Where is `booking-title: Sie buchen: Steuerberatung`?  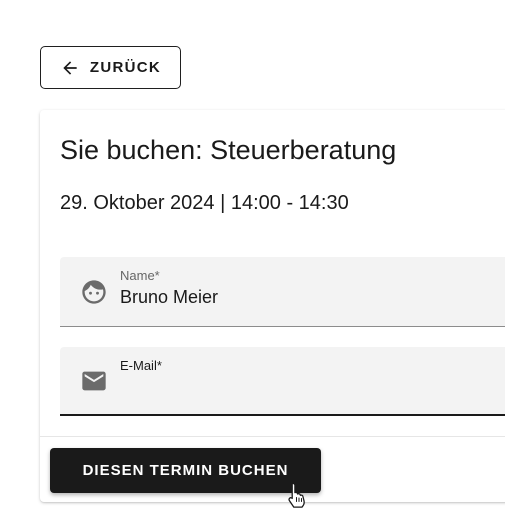
booking-title: Sie buchen: Steuerberatung is located at coordinates (228, 150).